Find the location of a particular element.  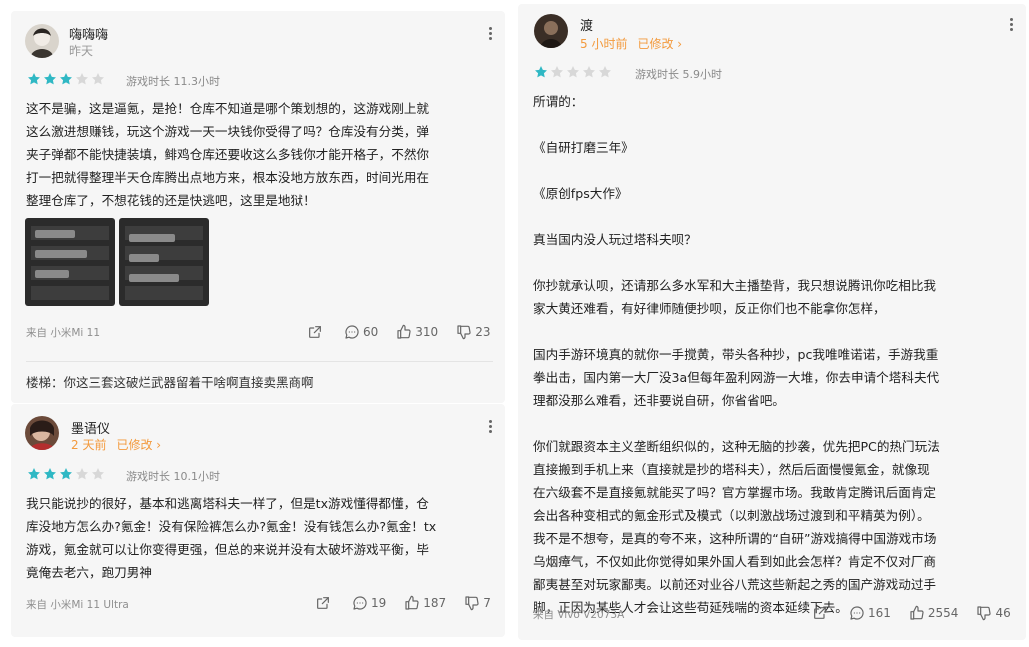

like-button: 310 is located at coordinates (417, 332).